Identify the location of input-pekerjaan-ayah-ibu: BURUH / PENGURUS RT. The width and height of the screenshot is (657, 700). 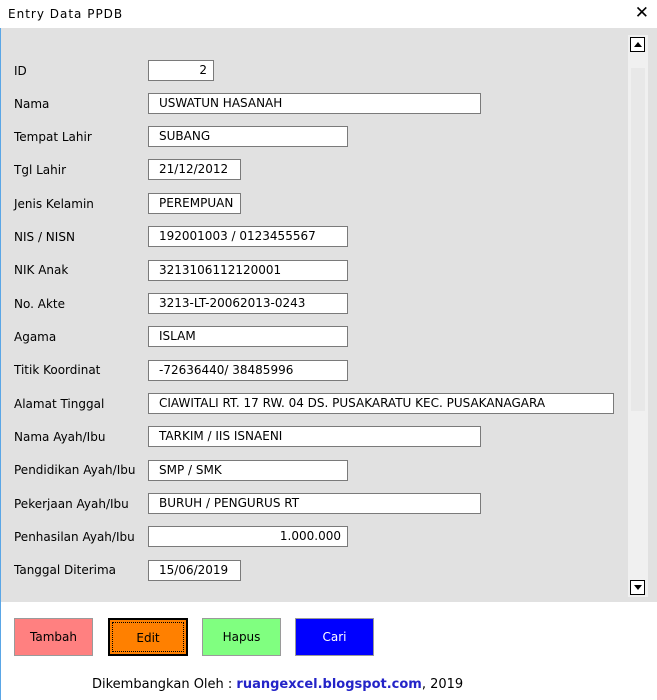
(314, 503).